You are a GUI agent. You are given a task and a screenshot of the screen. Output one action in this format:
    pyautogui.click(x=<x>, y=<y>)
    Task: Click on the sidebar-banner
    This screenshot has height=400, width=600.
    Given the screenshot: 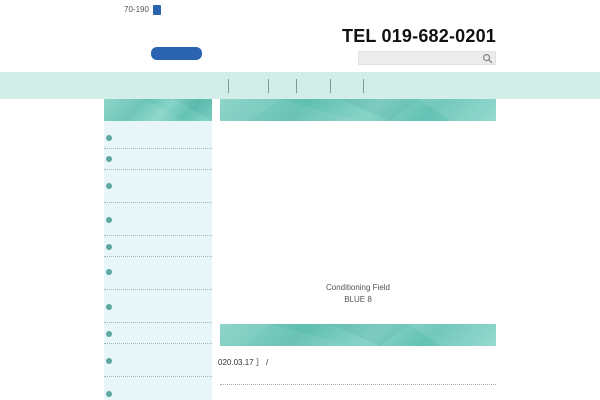 What is the action you would take?
    pyautogui.click(x=158, y=110)
    